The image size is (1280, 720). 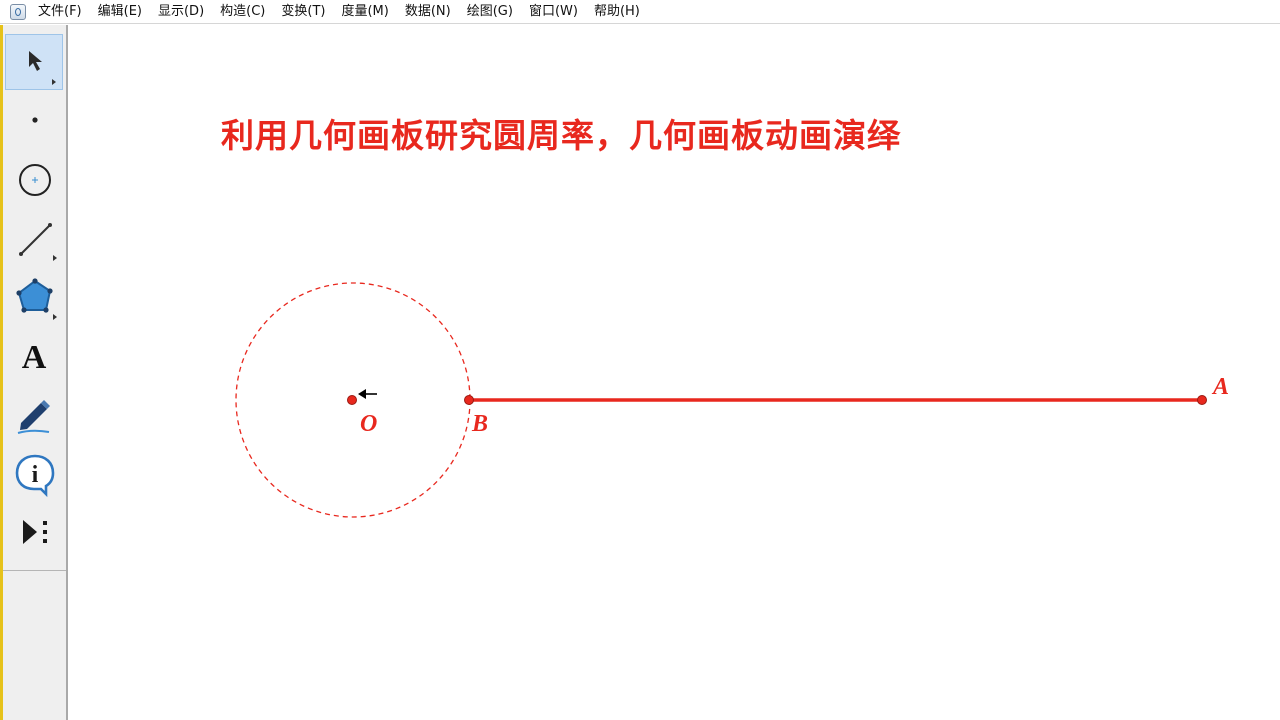 I want to click on play-more-icon, so click(x=35, y=532).